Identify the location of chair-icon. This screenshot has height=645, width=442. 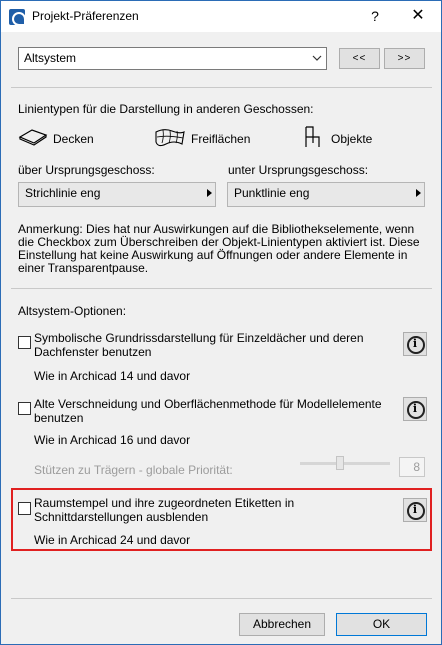
(312, 136).